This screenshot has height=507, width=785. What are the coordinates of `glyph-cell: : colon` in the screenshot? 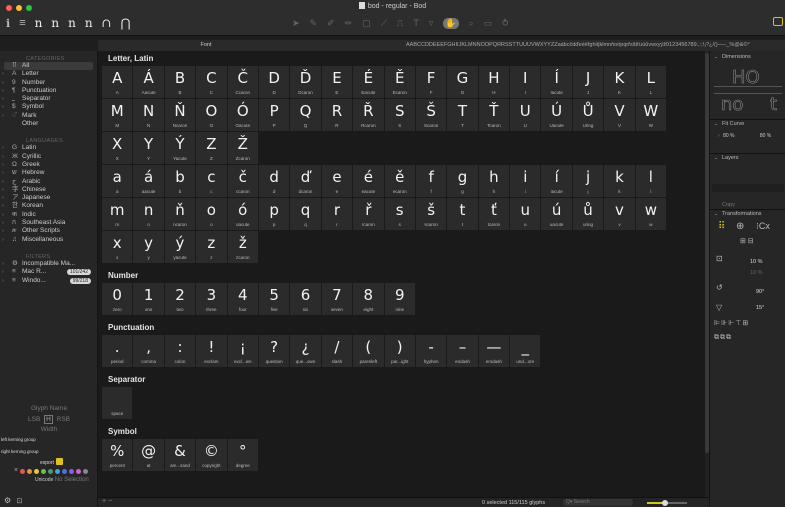 It's located at (180, 351).